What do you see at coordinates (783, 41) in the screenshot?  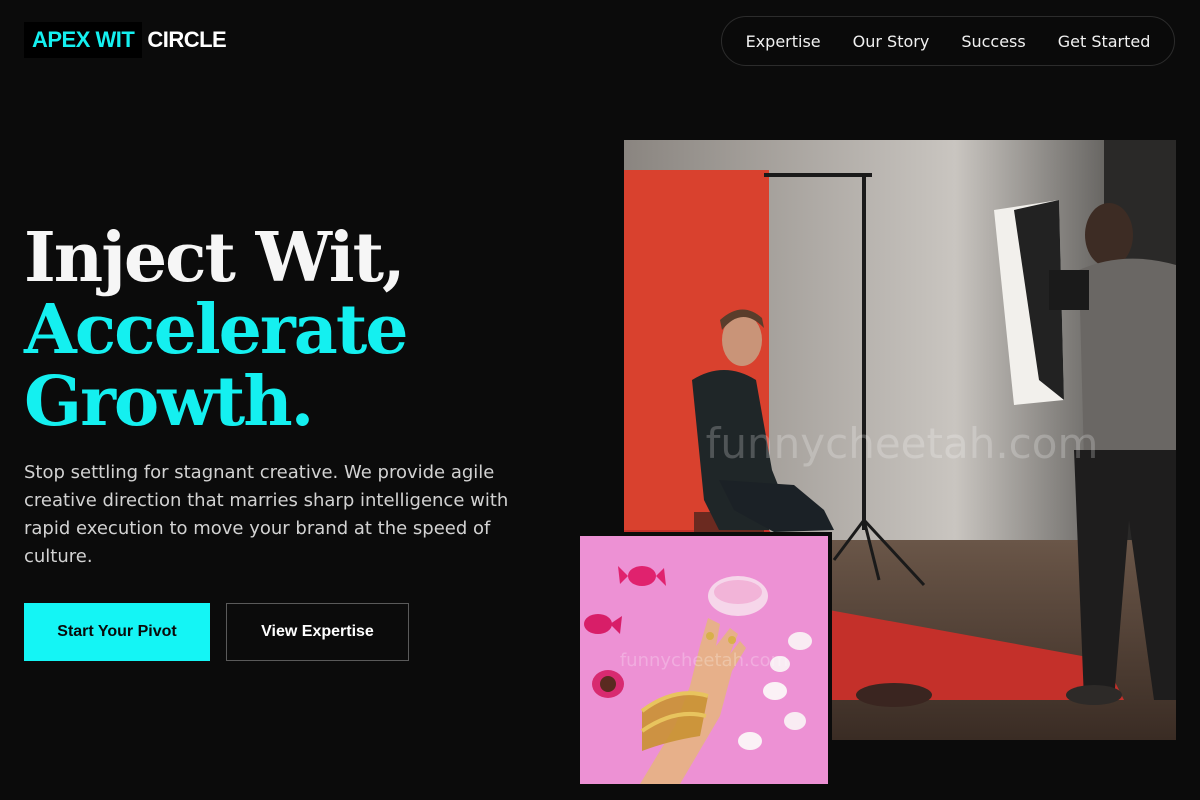 I see `nav-link-expertise: Expertise` at bounding box center [783, 41].